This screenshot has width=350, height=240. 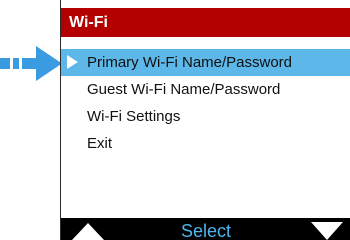 I want to click on select-button: Select, so click(x=206, y=230).